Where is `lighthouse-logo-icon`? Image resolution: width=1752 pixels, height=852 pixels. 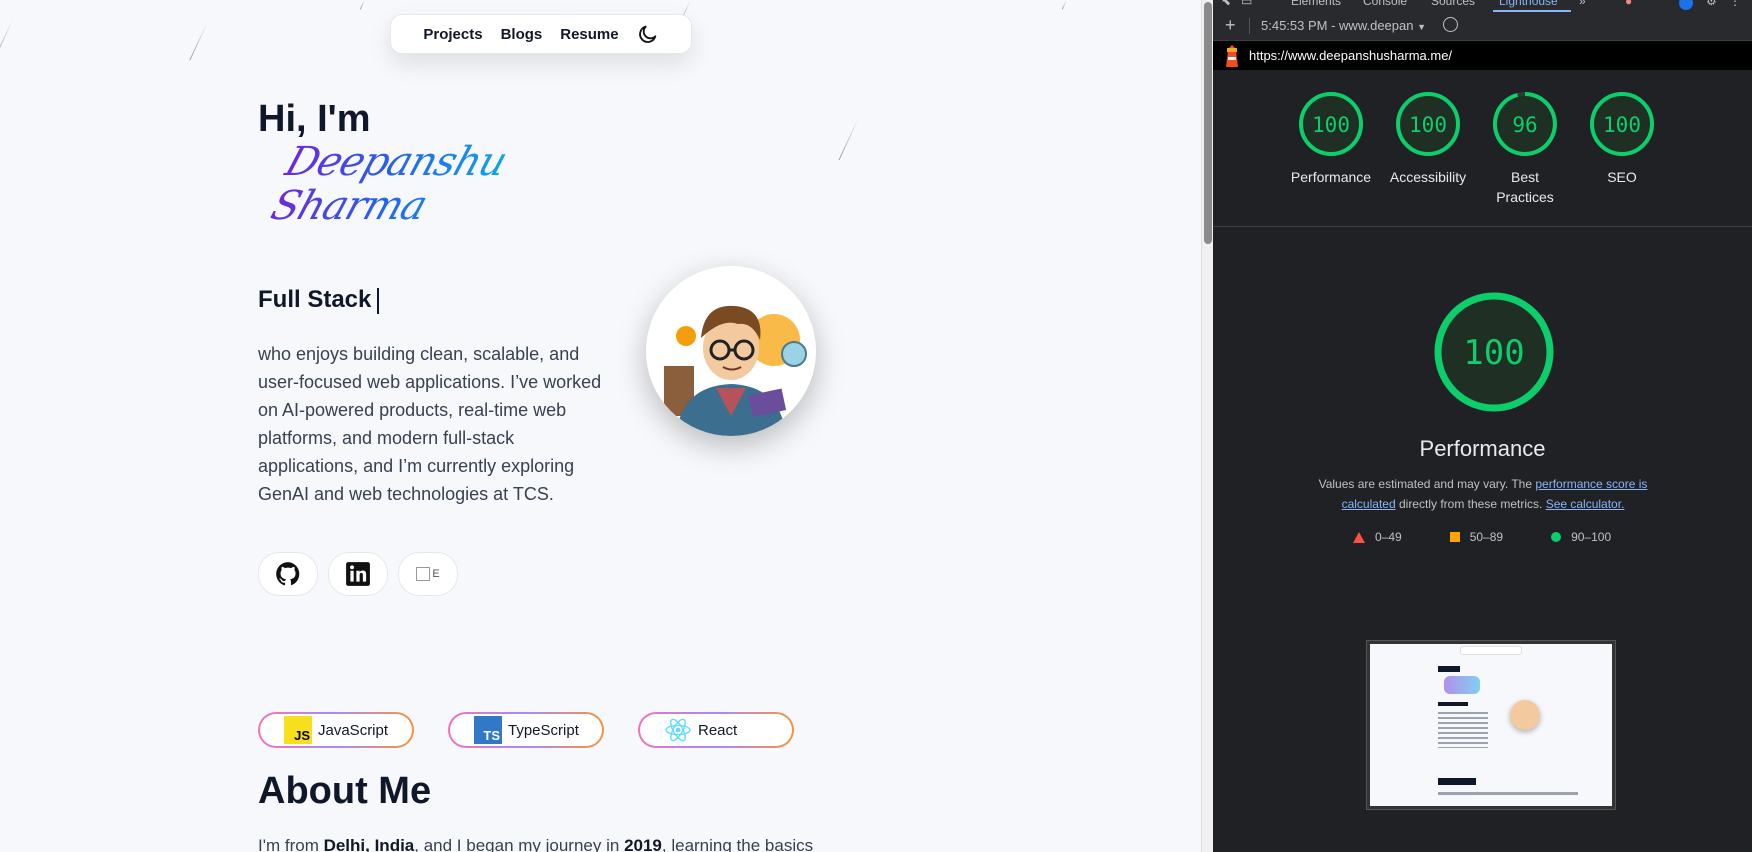
lighthouse-logo-icon is located at coordinates (1232, 56).